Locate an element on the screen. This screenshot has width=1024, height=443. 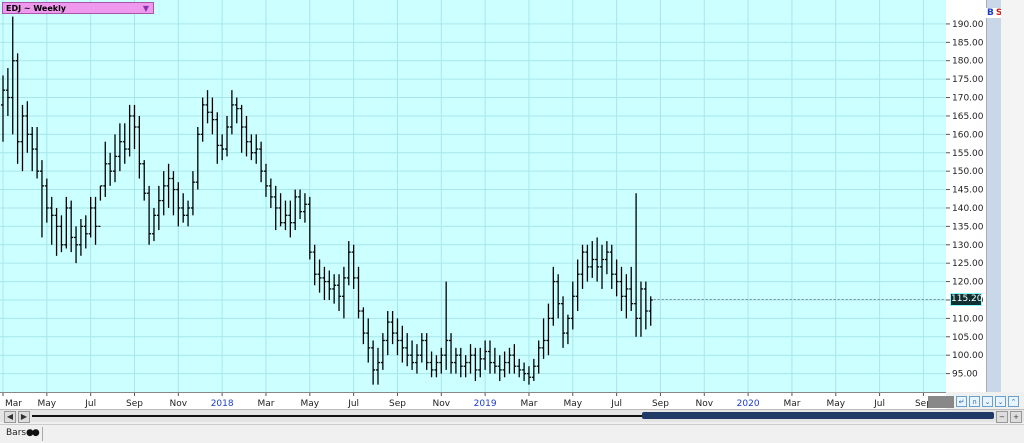
scroll-track is located at coordinates (337, 416).